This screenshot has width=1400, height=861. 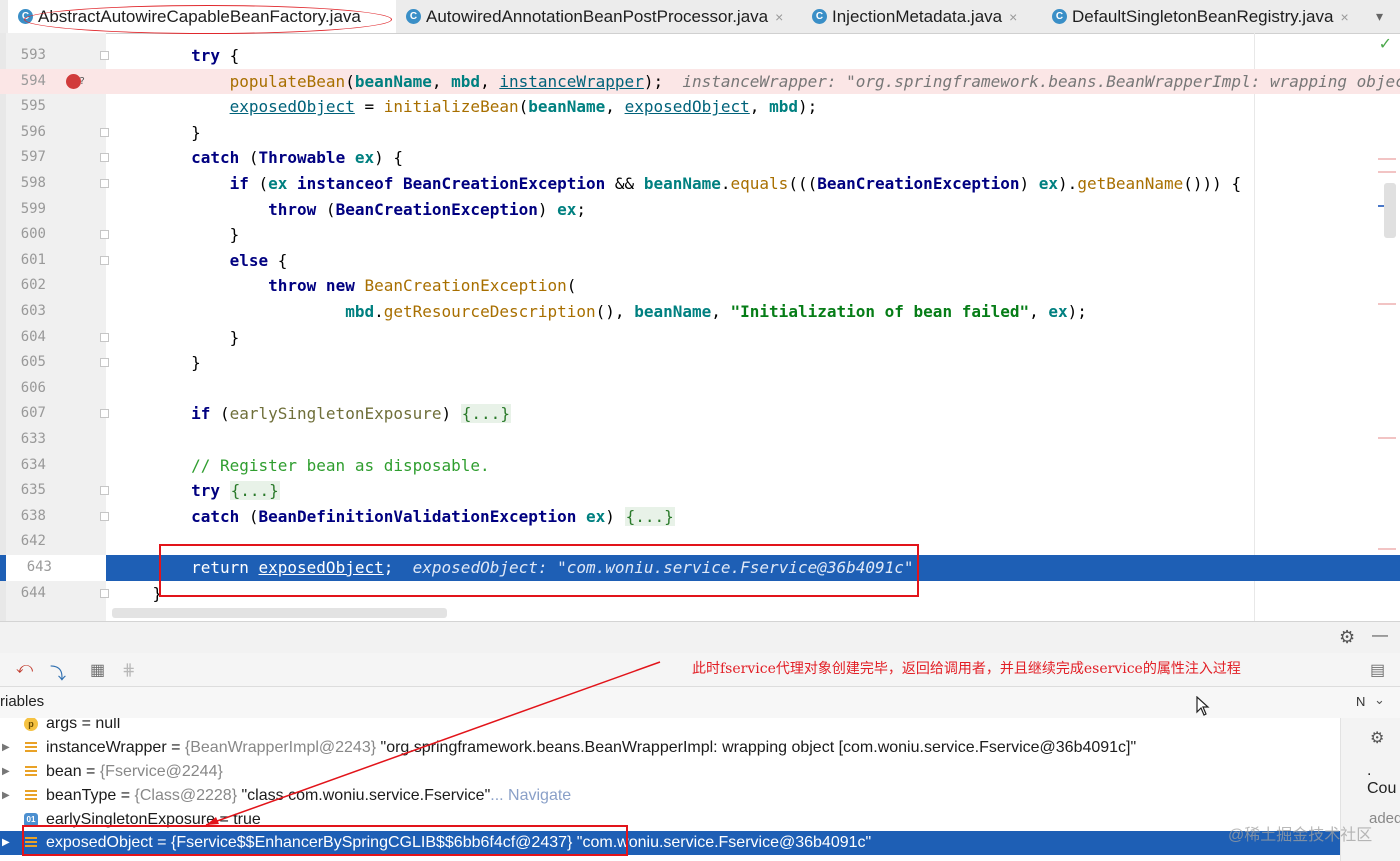 I want to click on line-number: 595, so click(x=33, y=106).